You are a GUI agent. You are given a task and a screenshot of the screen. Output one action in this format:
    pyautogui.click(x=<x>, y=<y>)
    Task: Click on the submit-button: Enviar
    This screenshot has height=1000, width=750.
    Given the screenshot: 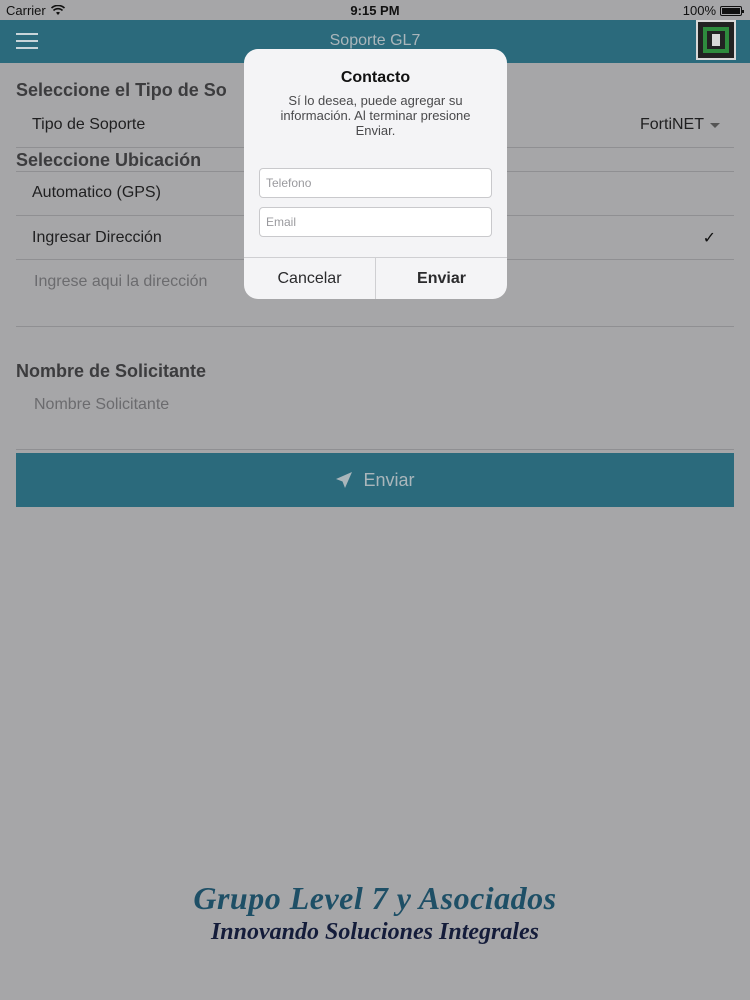 What is the action you would take?
    pyautogui.click(x=375, y=480)
    